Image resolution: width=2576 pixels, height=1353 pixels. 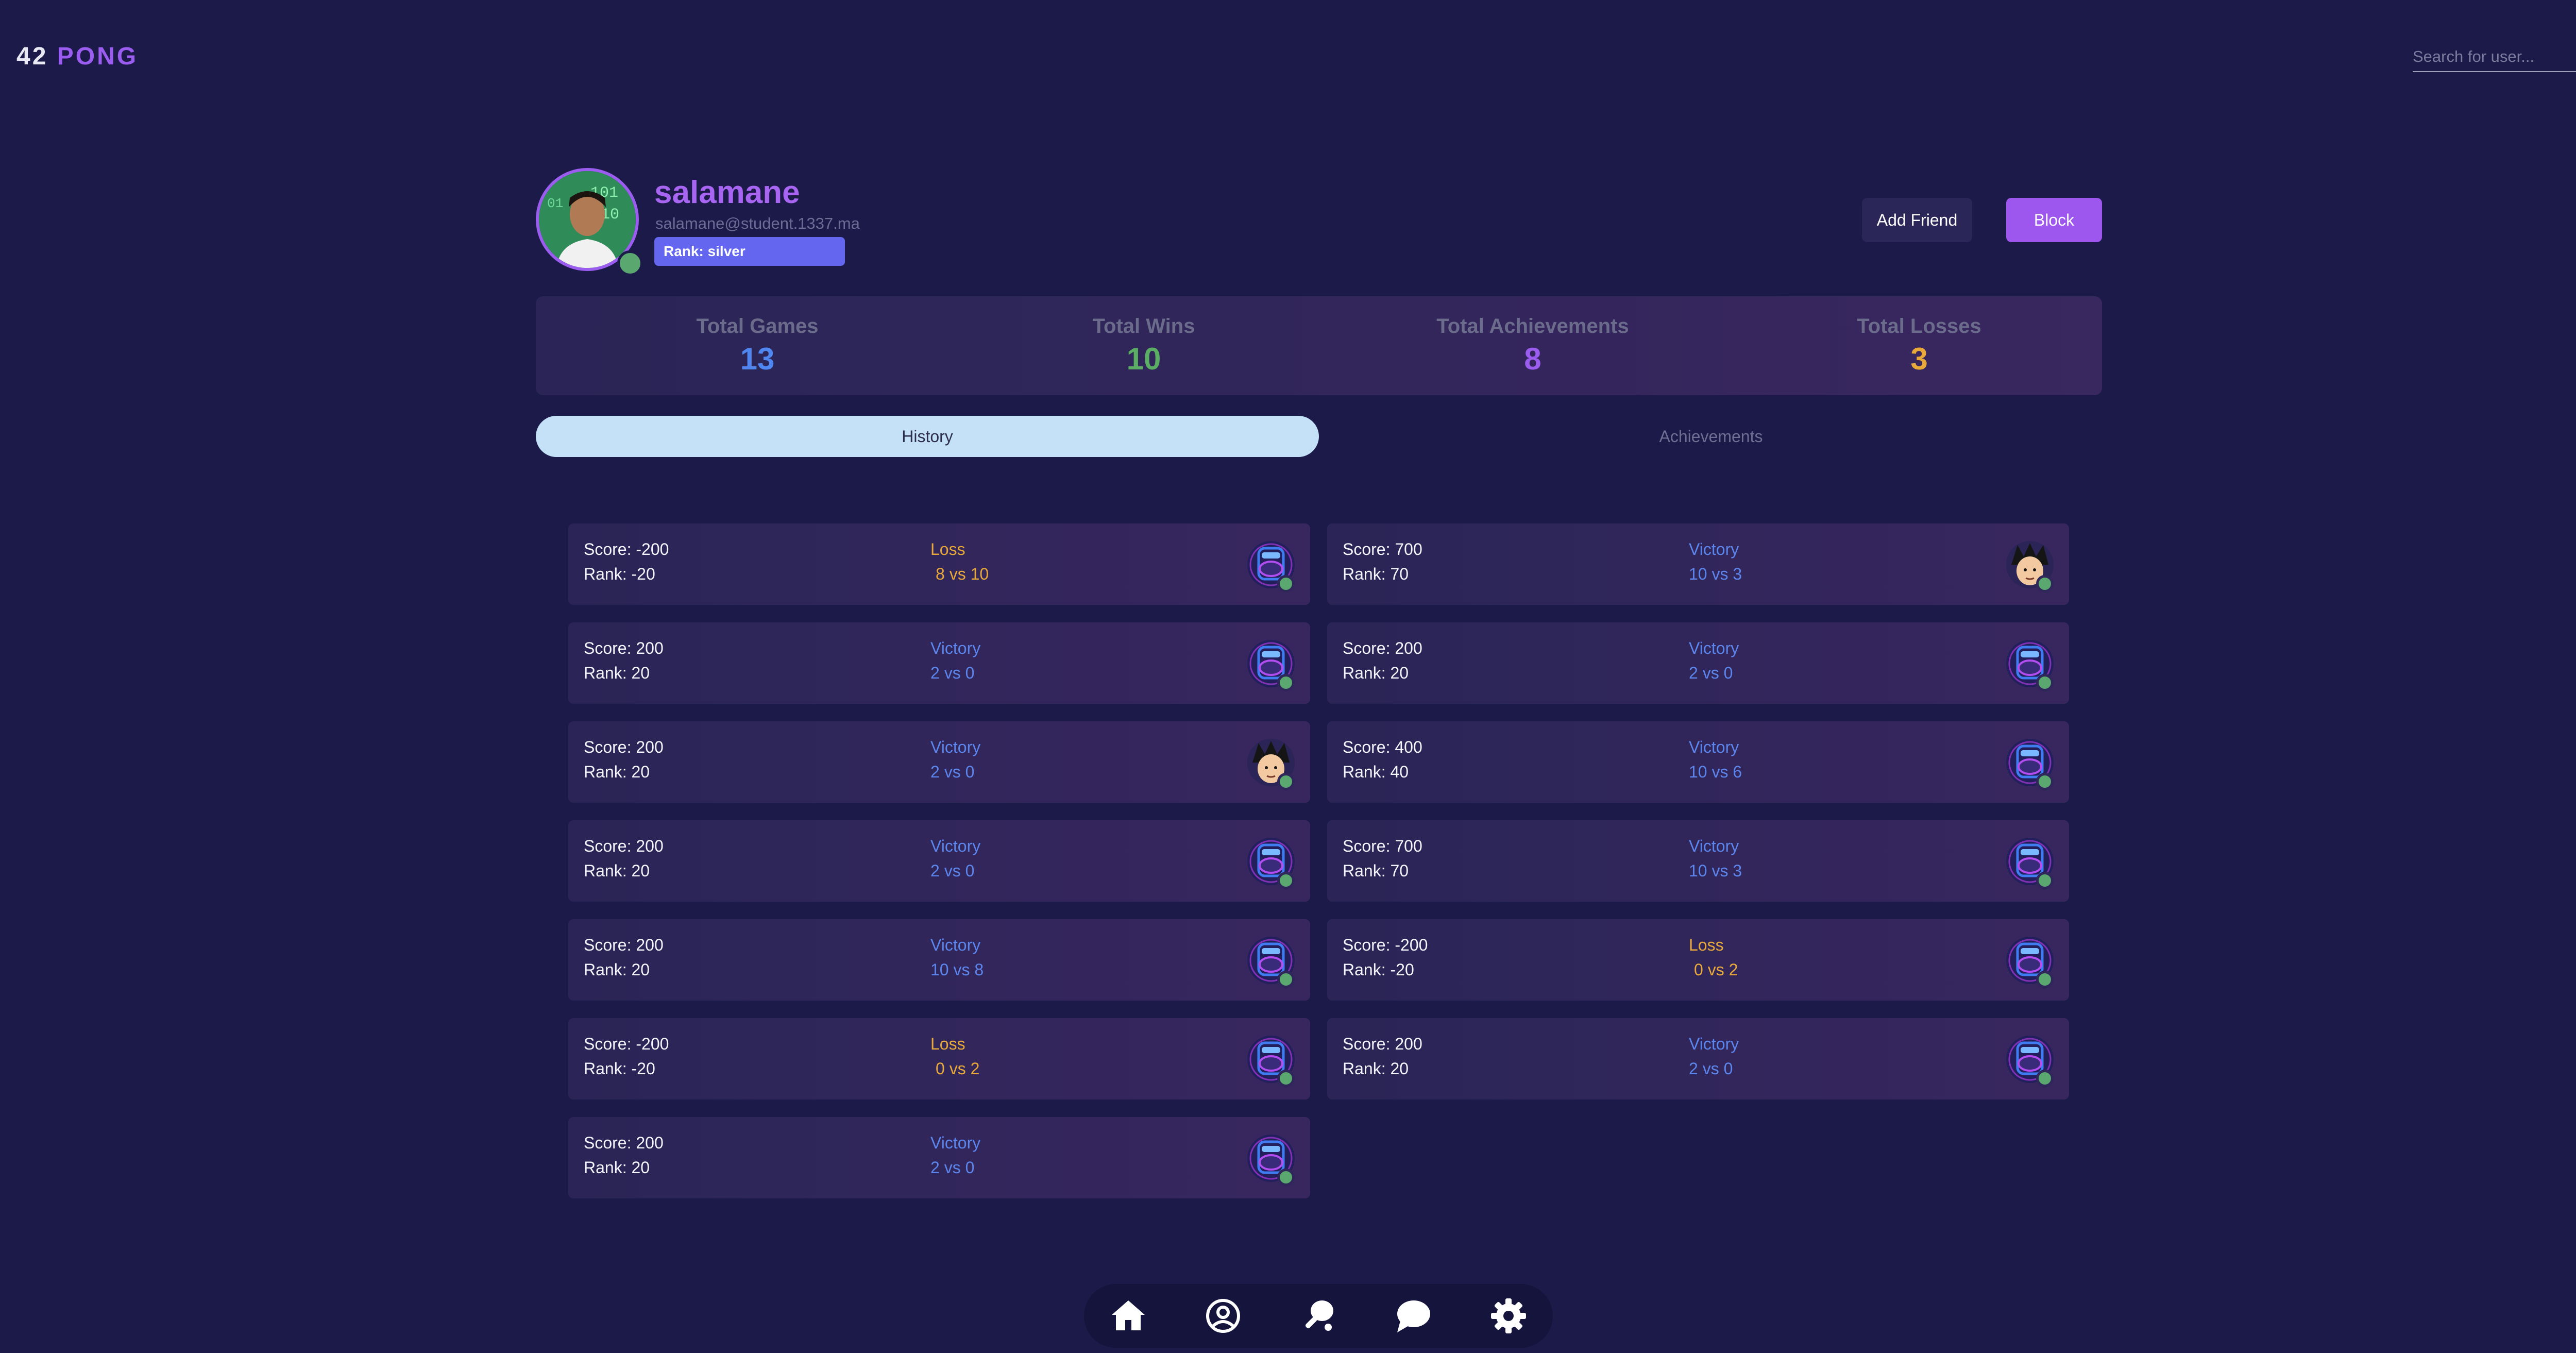 What do you see at coordinates (1376, 772) in the screenshot?
I see `match-rank: Rank: 40` at bounding box center [1376, 772].